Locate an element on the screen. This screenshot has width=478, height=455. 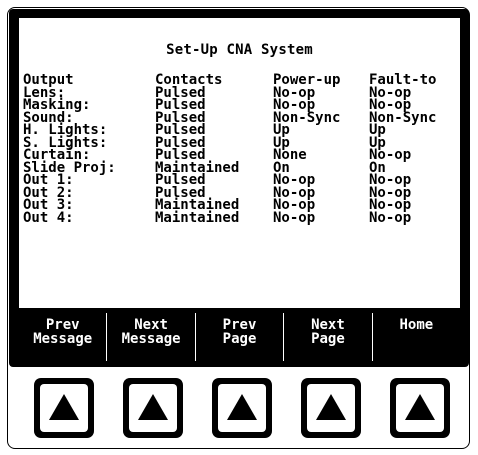
cell-contacts: Maintained is located at coordinates (197, 217).